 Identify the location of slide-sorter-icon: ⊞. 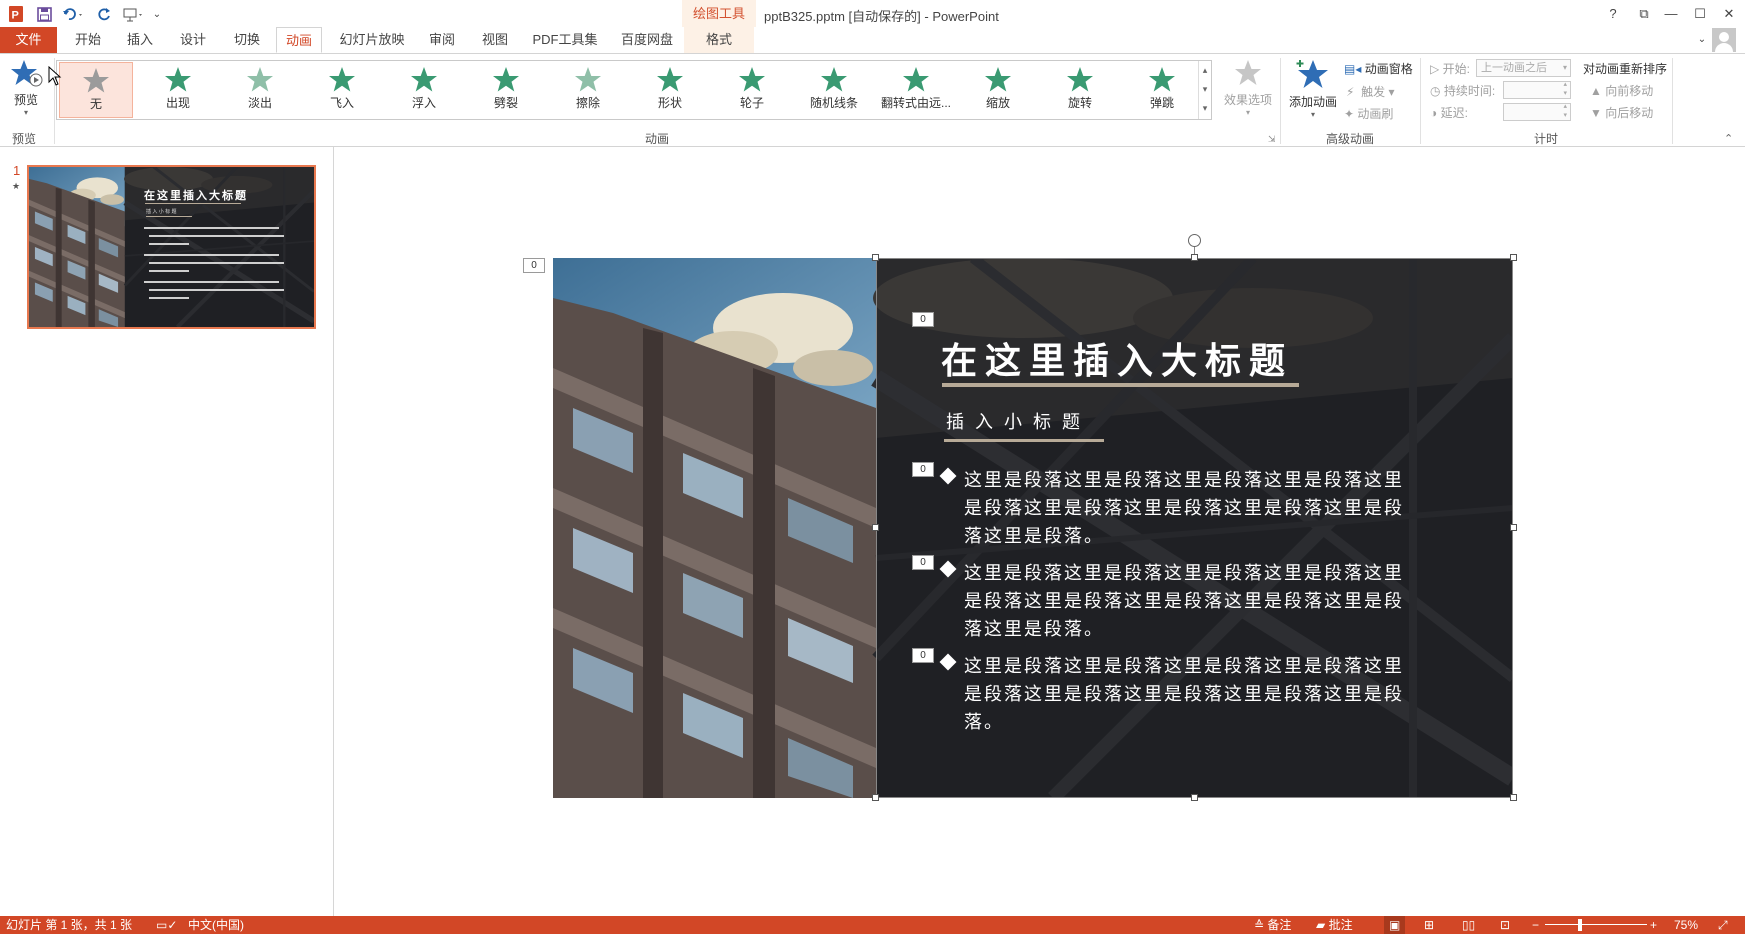
(1429, 925).